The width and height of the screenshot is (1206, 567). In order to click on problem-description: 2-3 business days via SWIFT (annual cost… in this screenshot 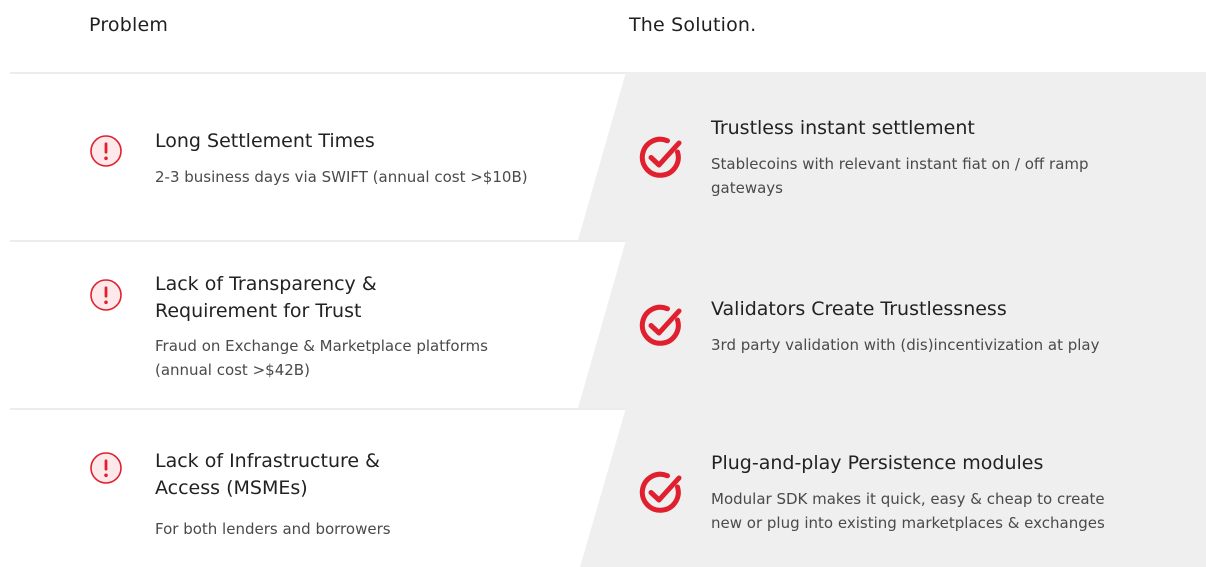, I will do `click(365, 177)`.